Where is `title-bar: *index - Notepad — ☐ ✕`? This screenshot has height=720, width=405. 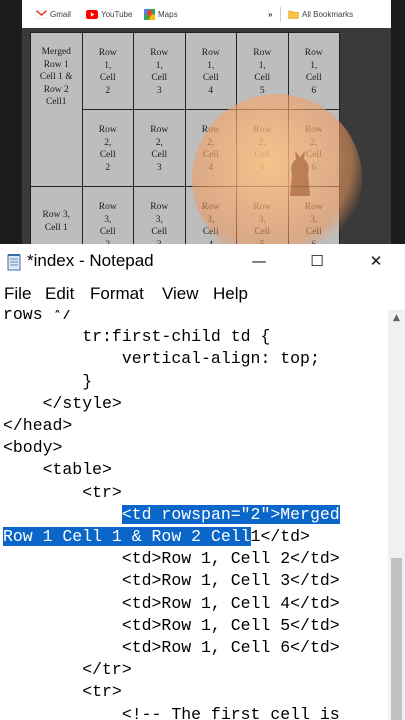
title-bar: *index - Notepad — ☐ ✕ is located at coordinates (202, 262).